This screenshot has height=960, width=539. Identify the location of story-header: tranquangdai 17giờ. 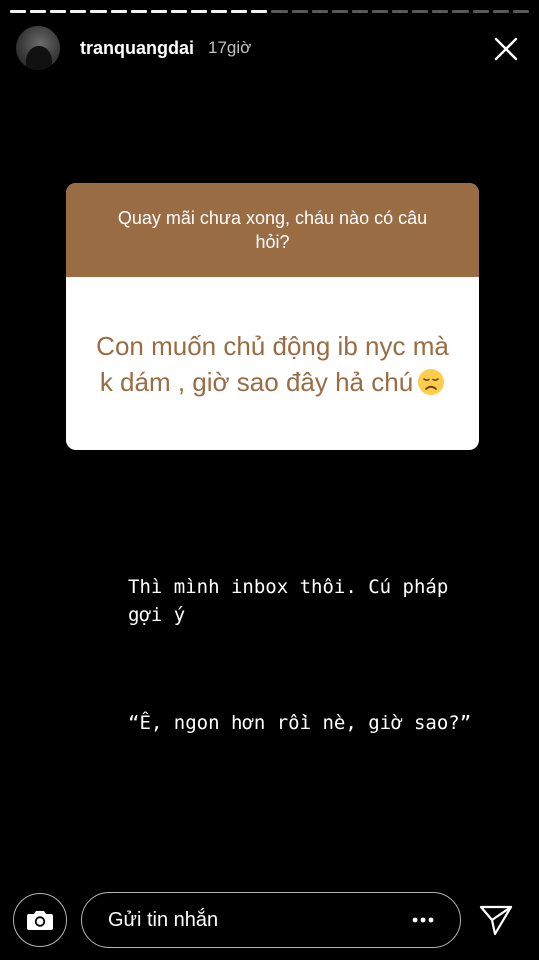
(269, 48).